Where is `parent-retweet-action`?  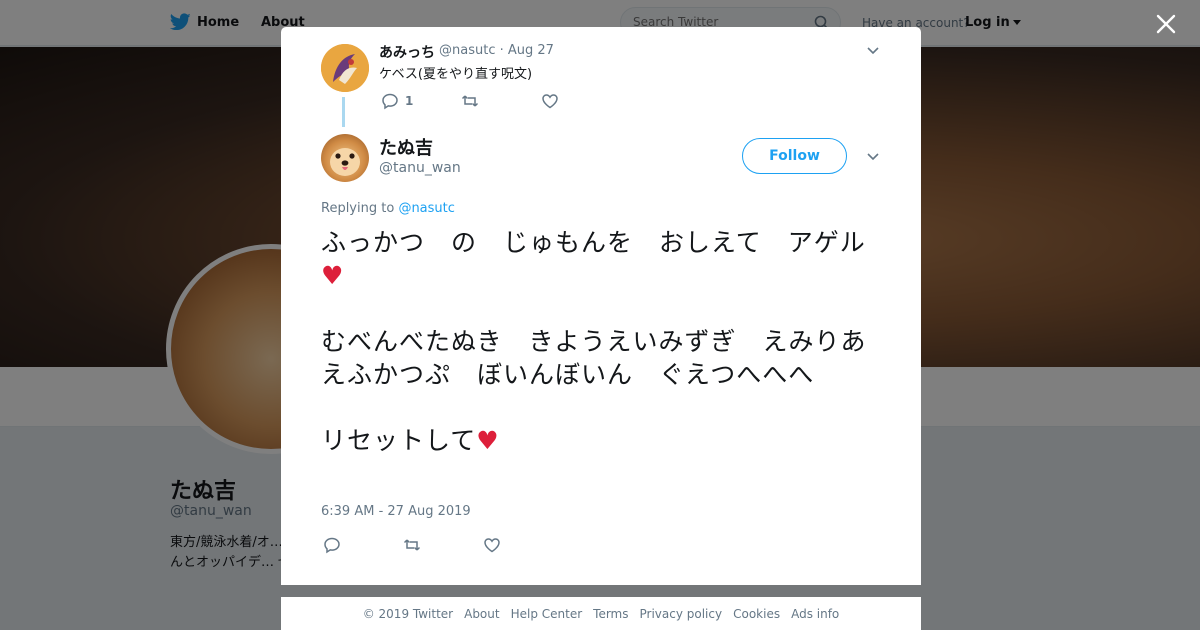
parent-retweet-action is located at coordinates (470, 101).